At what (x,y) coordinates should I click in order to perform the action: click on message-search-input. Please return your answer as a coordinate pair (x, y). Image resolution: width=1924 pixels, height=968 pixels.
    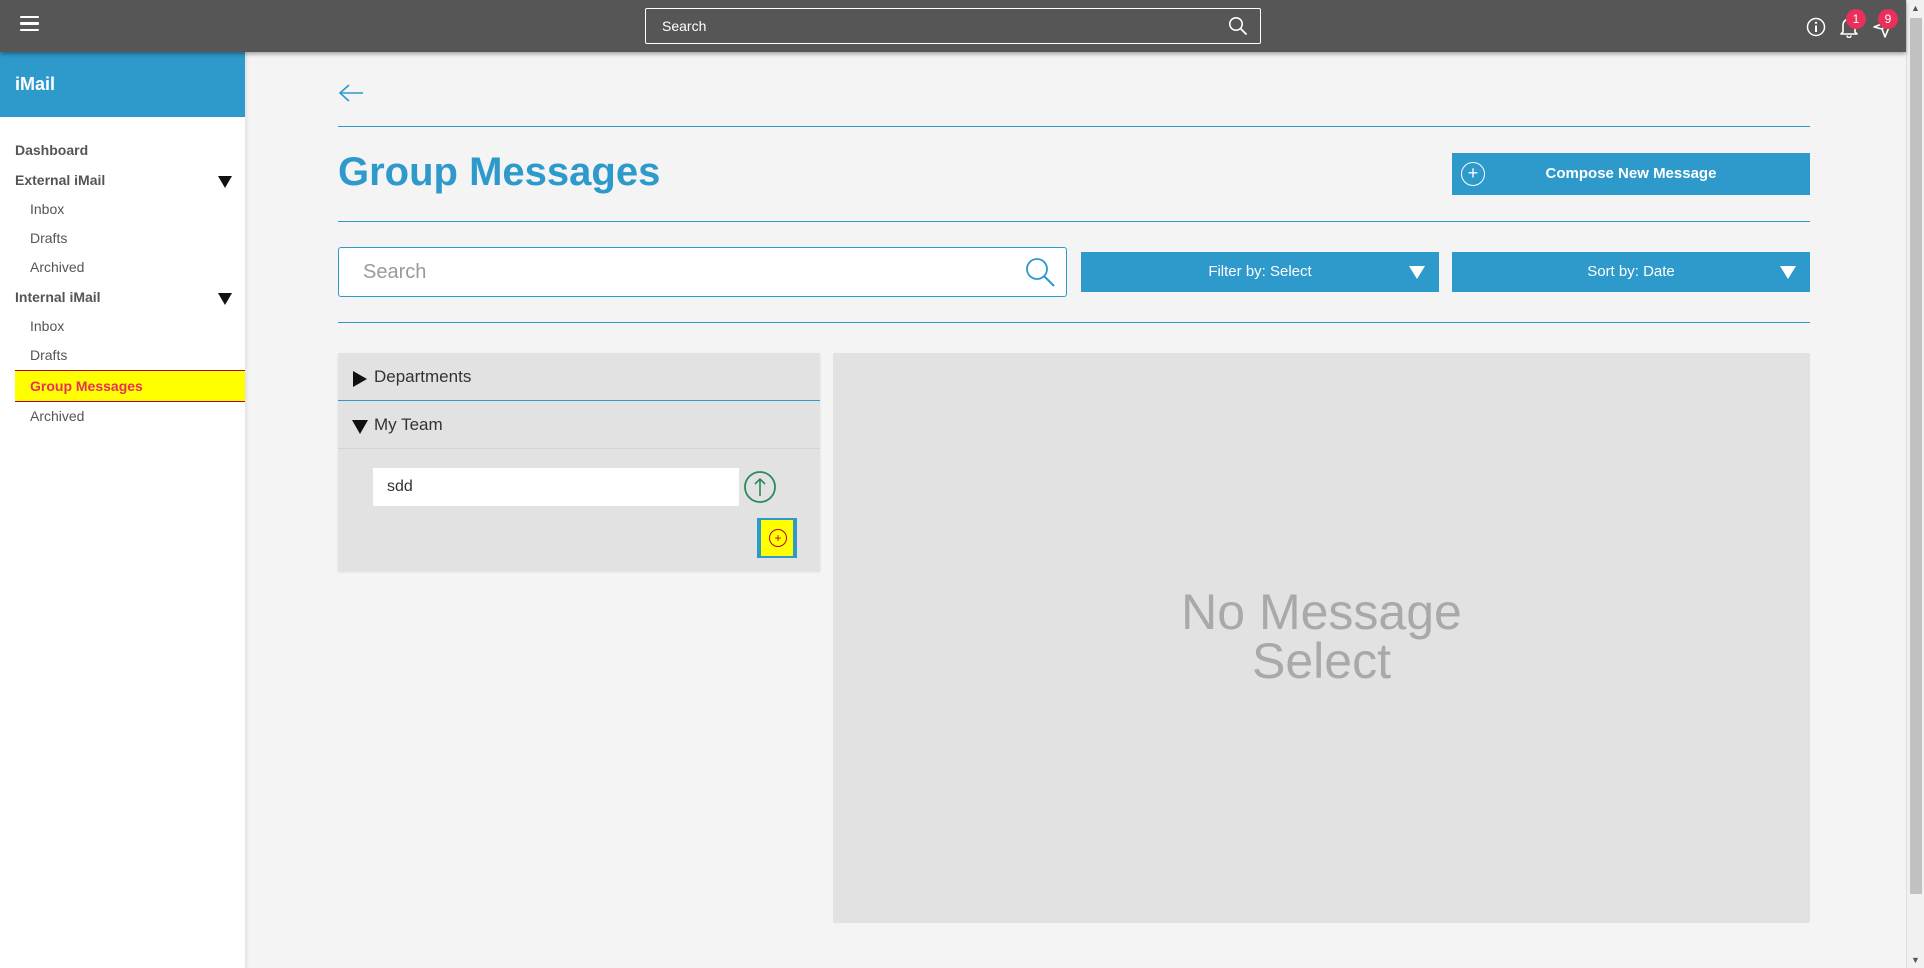
    Looking at the image, I should click on (669, 272).